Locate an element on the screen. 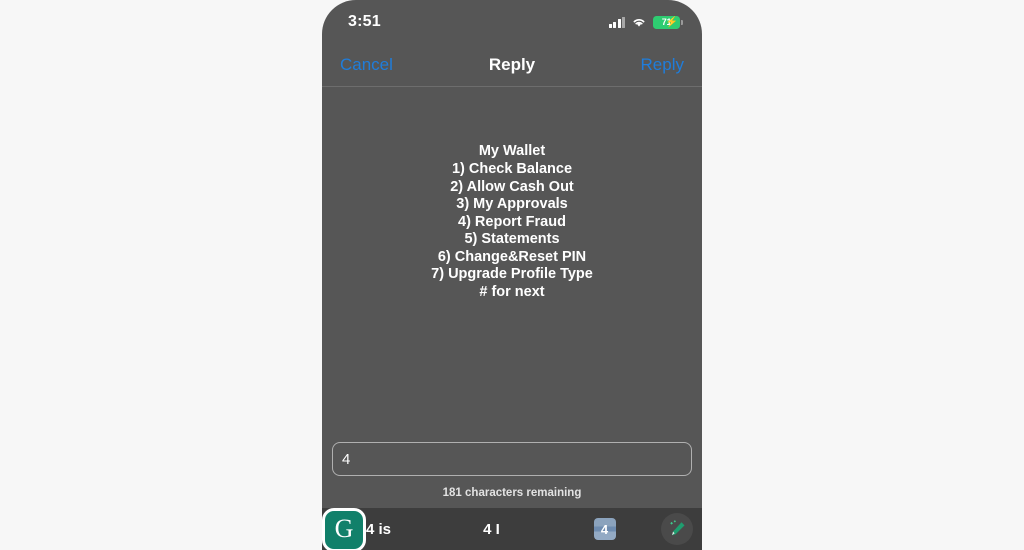  number-badge-icon: 4 is located at coordinates (604, 529).